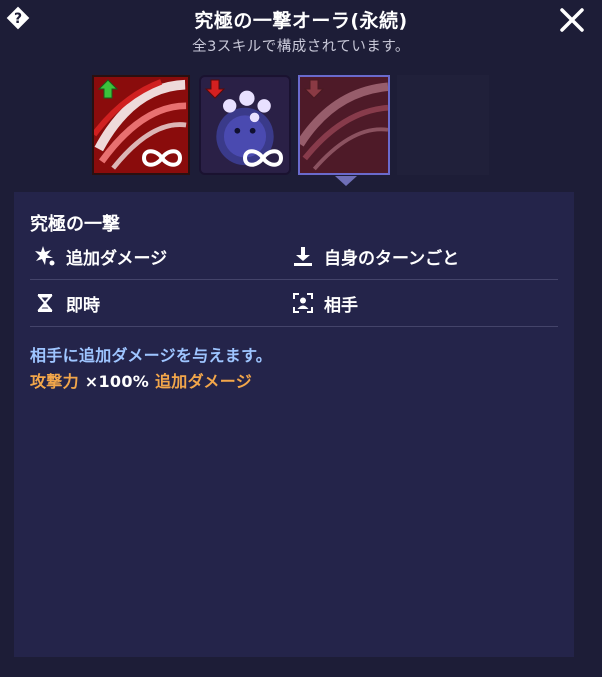  I want to click on attribute-type: 追加ダメージ, so click(100, 256).